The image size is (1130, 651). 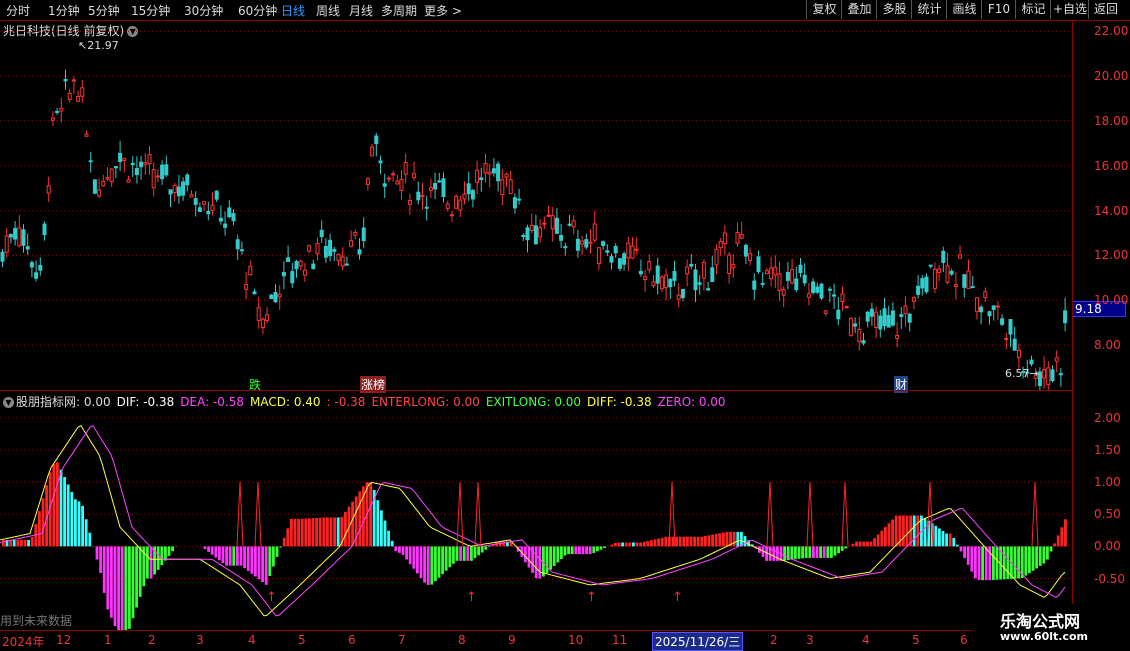 I want to click on toolbar-button-7: +自选, so click(x=1069, y=9).